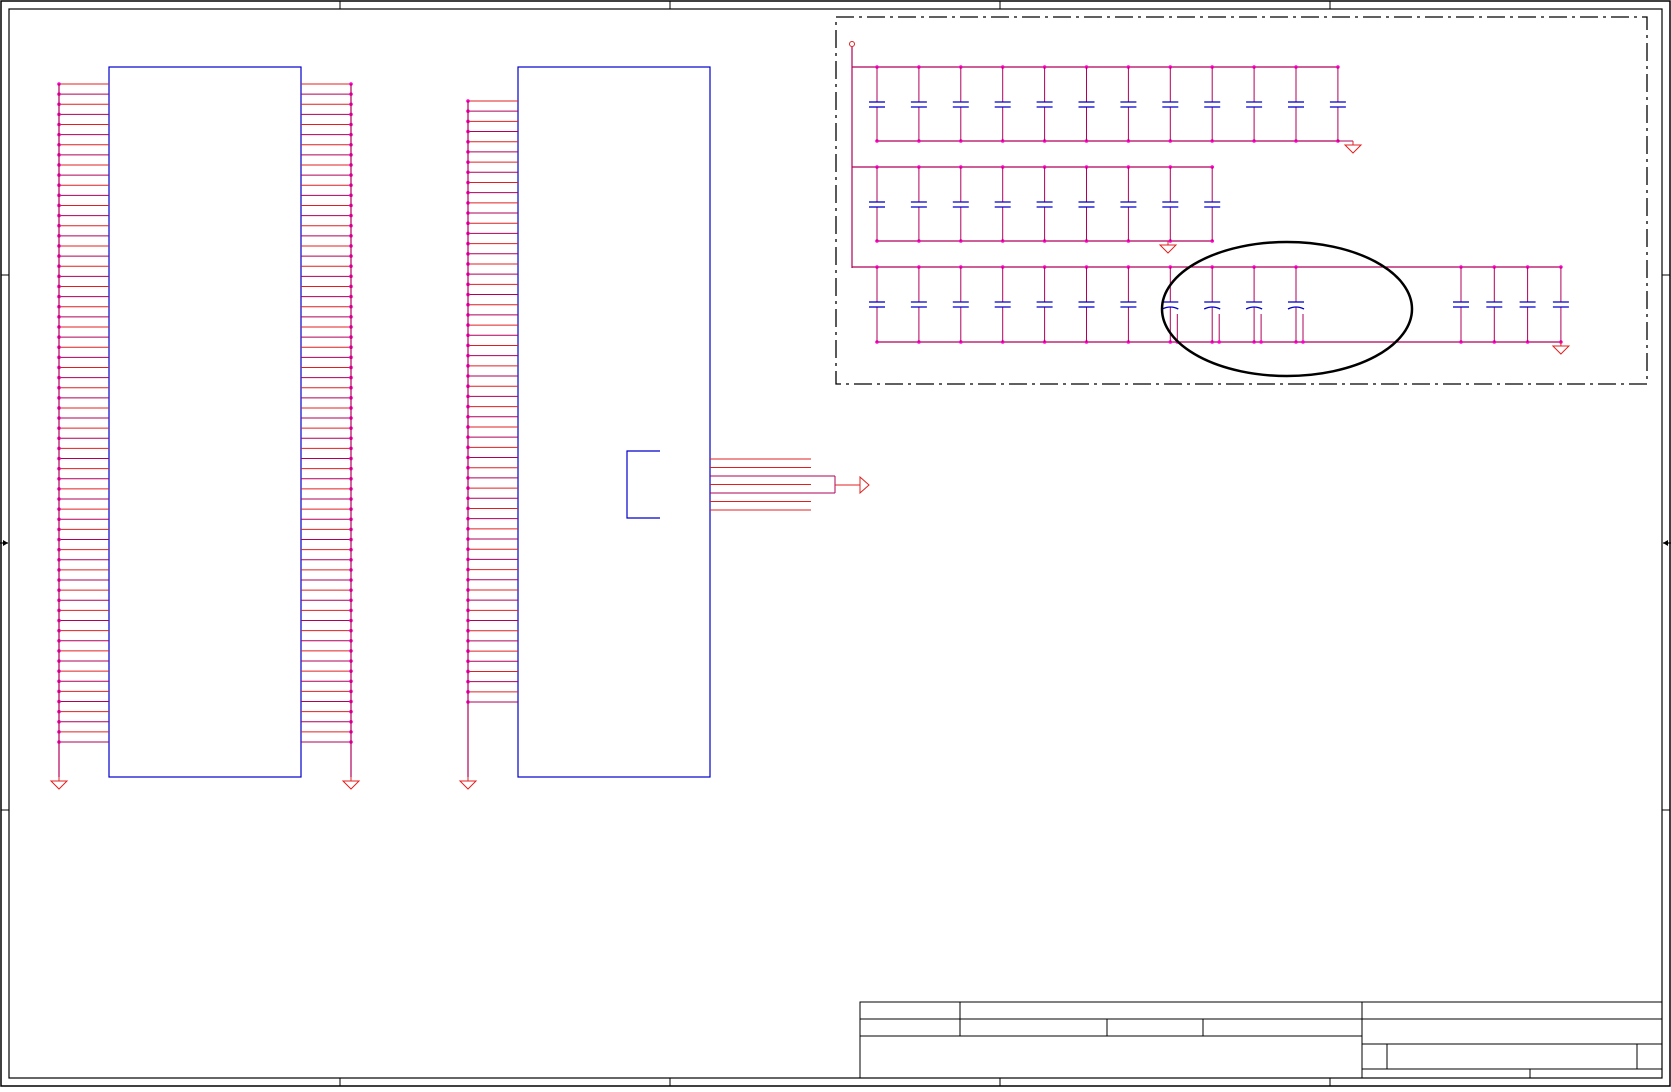 The image size is (1671, 1092). Describe the element at coordinates (83, 429) in the screenshot. I see `left-connector-left-pins` at that location.